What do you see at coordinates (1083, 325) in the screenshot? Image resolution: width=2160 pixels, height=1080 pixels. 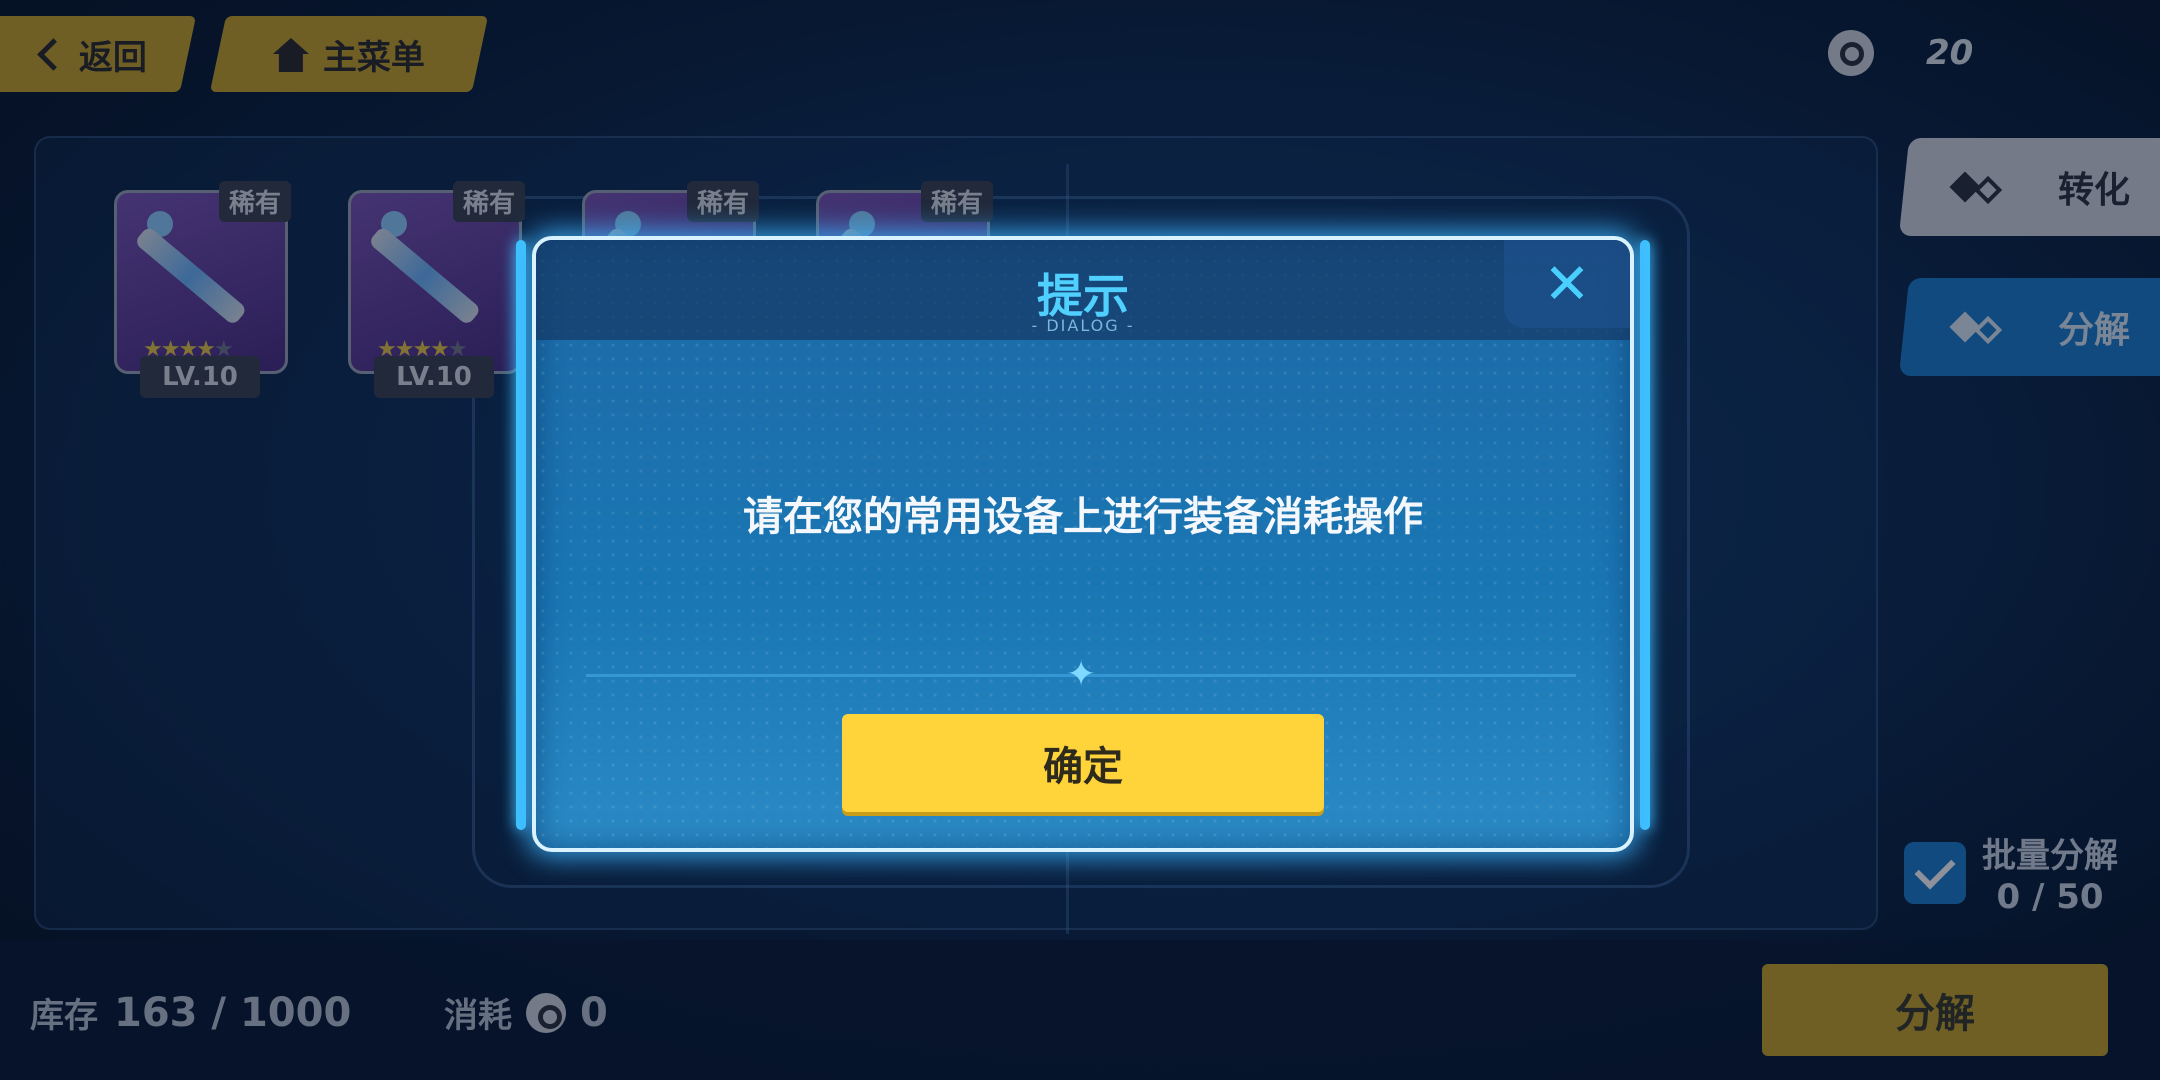 I see `dialog-subtitle: - DIALOG -` at bounding box center [1083, 325].